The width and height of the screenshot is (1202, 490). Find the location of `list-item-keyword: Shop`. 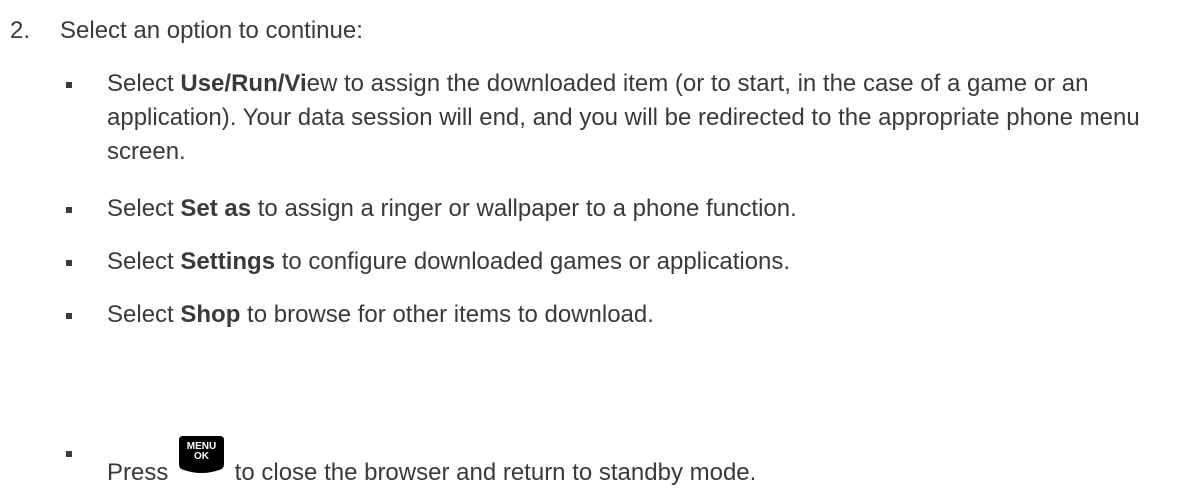

list-item-keyword: Shop is located at coordinates (210, 314).